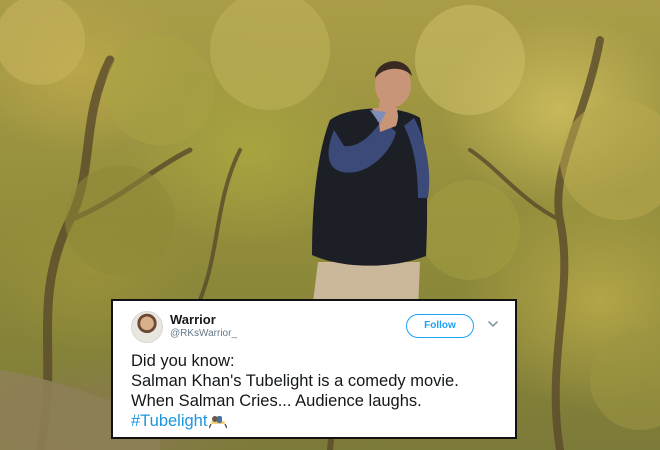 The image size is (660, 450). What do you see at coordinates (203, 333) in the screenshot?
I see `user-handle: @RKsWarrior_` at bounding box center [203, 333].